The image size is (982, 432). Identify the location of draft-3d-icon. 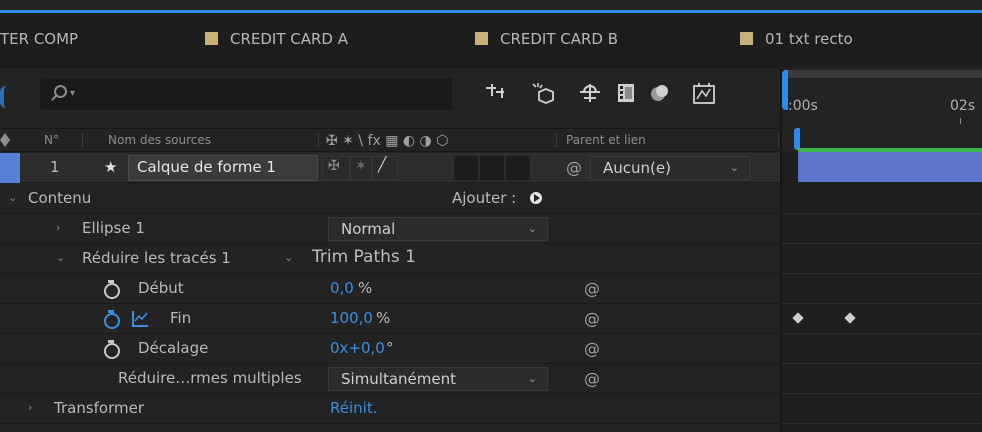
(496, 95).